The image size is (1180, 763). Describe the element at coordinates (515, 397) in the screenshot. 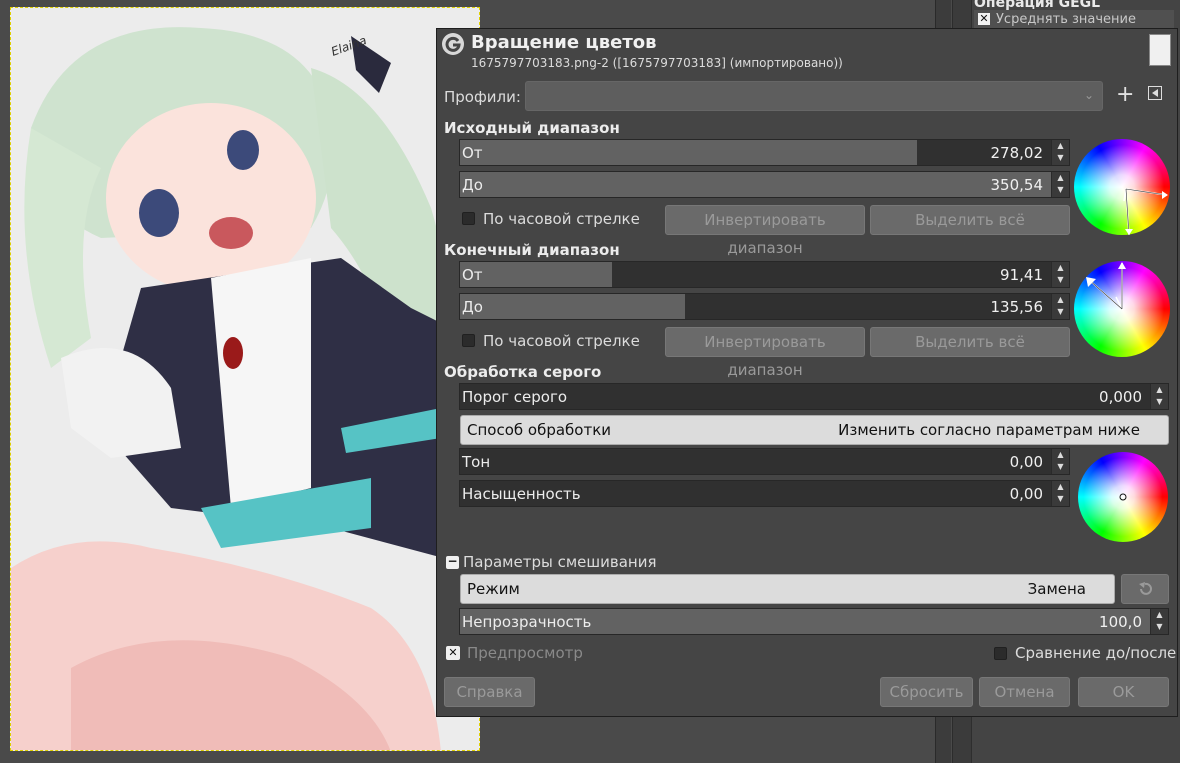

I see `slider-label: Порог серого` at that location.